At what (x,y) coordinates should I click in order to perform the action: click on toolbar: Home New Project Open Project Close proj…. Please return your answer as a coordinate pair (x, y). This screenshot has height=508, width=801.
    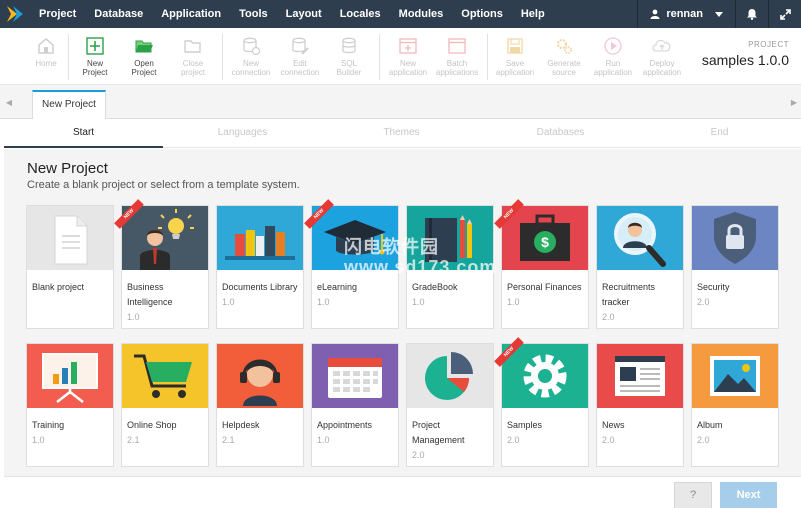
    Looking at the image, I should click on (400, 56).